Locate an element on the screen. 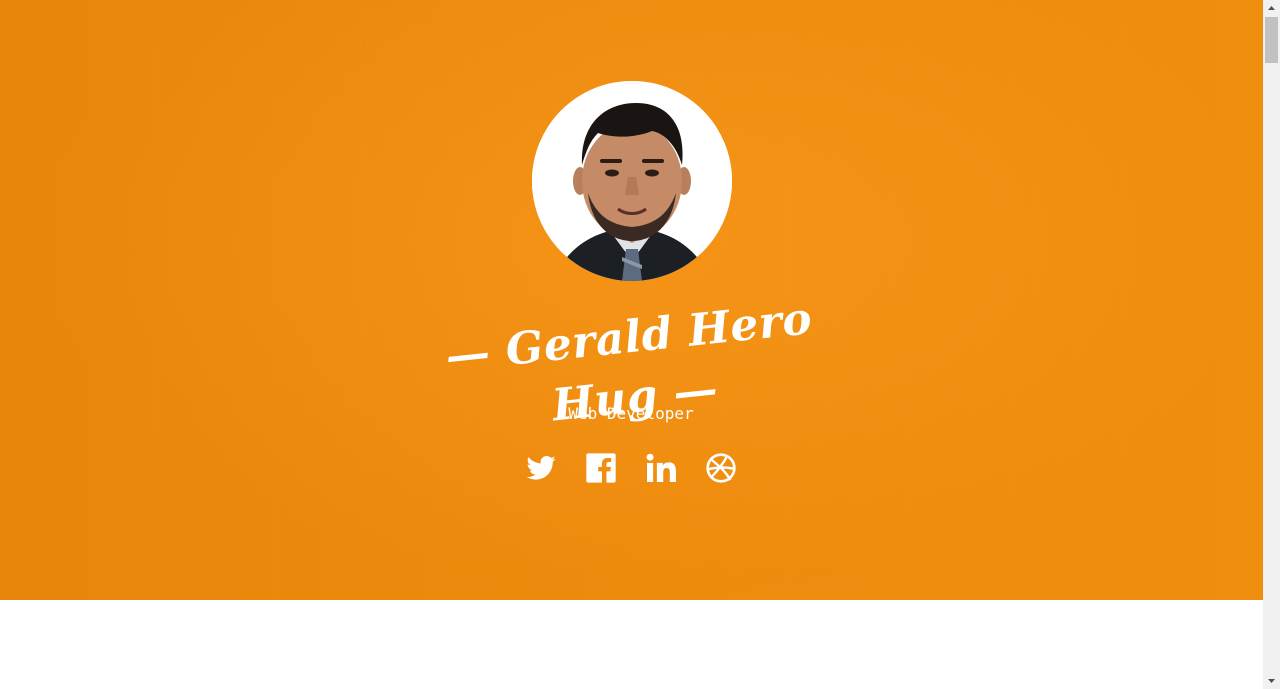 Image resolution: width=1280 pixels, height=689 pixels. facebook-icon is located at coordinates (601, 468).